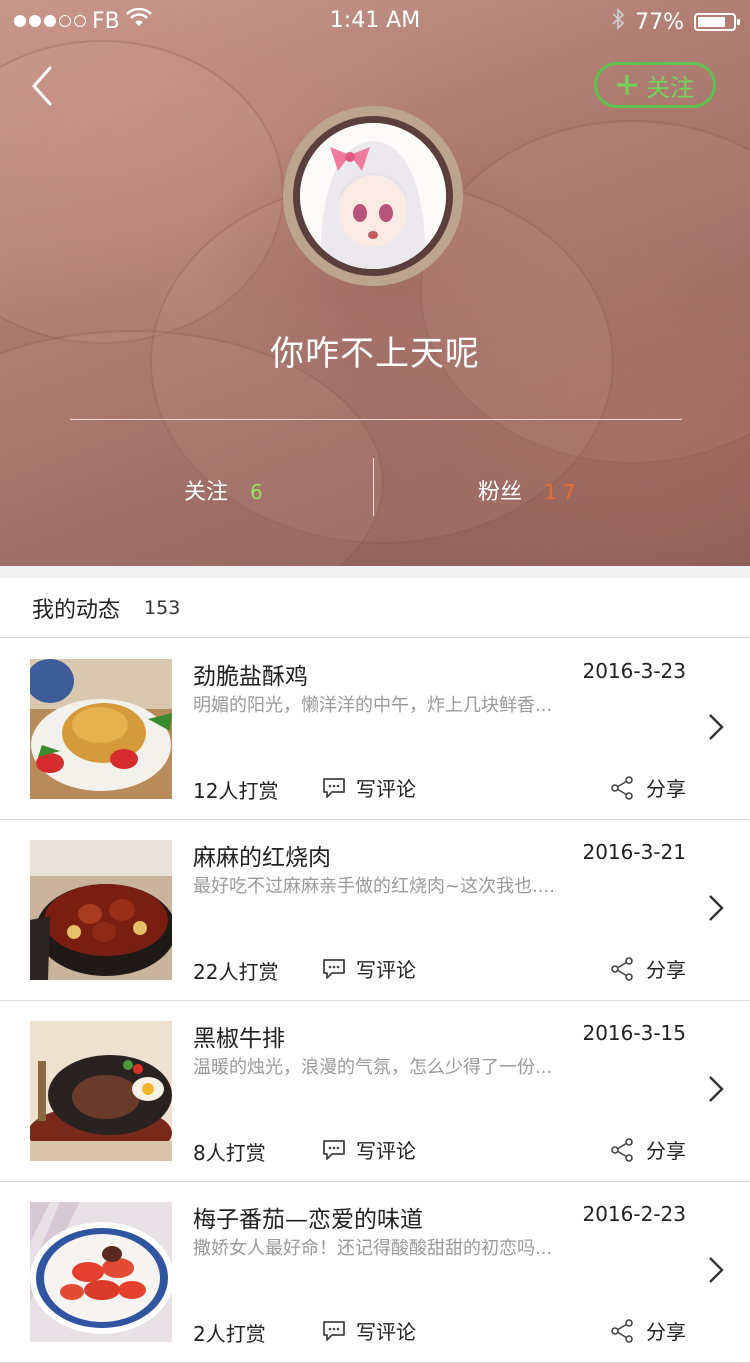  Describe the element at coordinates (670, 87) in the screenshot. I see `follow-button-label: 关注` at that location.